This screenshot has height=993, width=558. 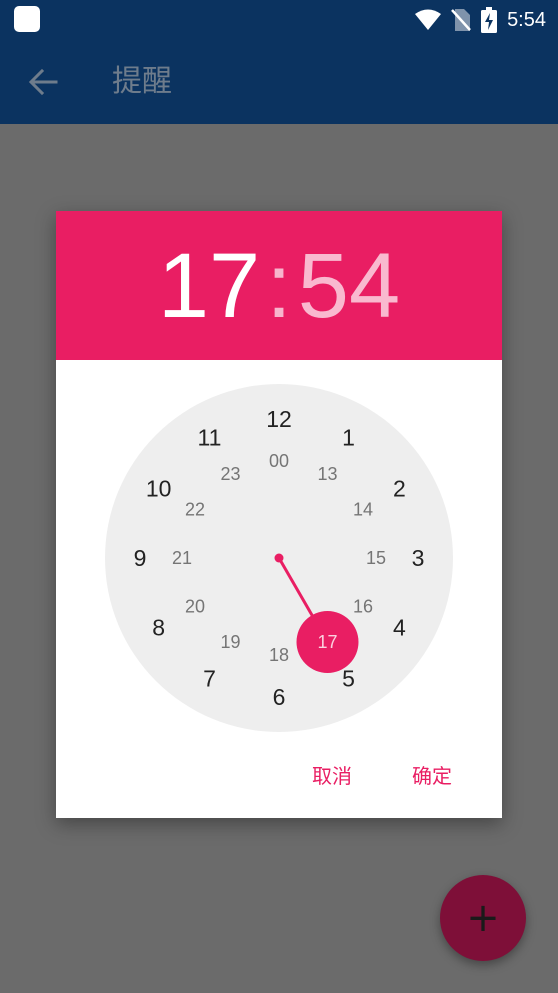 I want to click on outer-hour-1: 1, so click(x=348, y=438).